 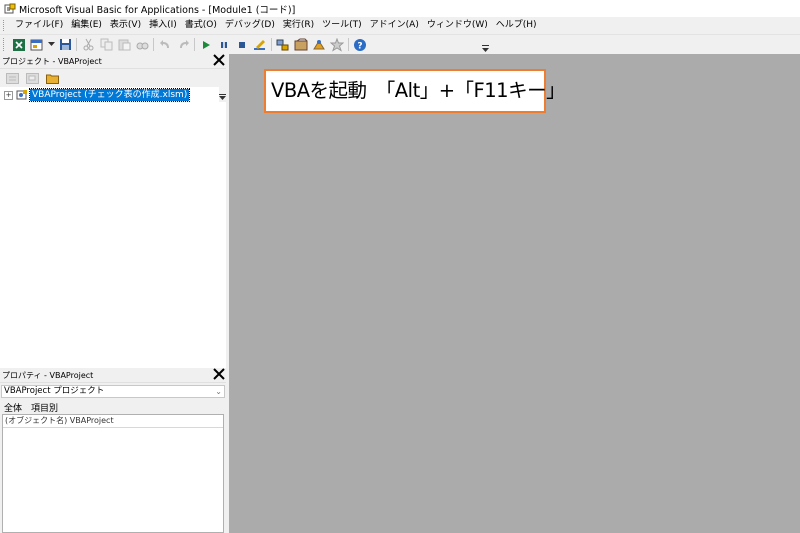 I want to click on menu-tools: ツール(T), so click(x=342, y=25).